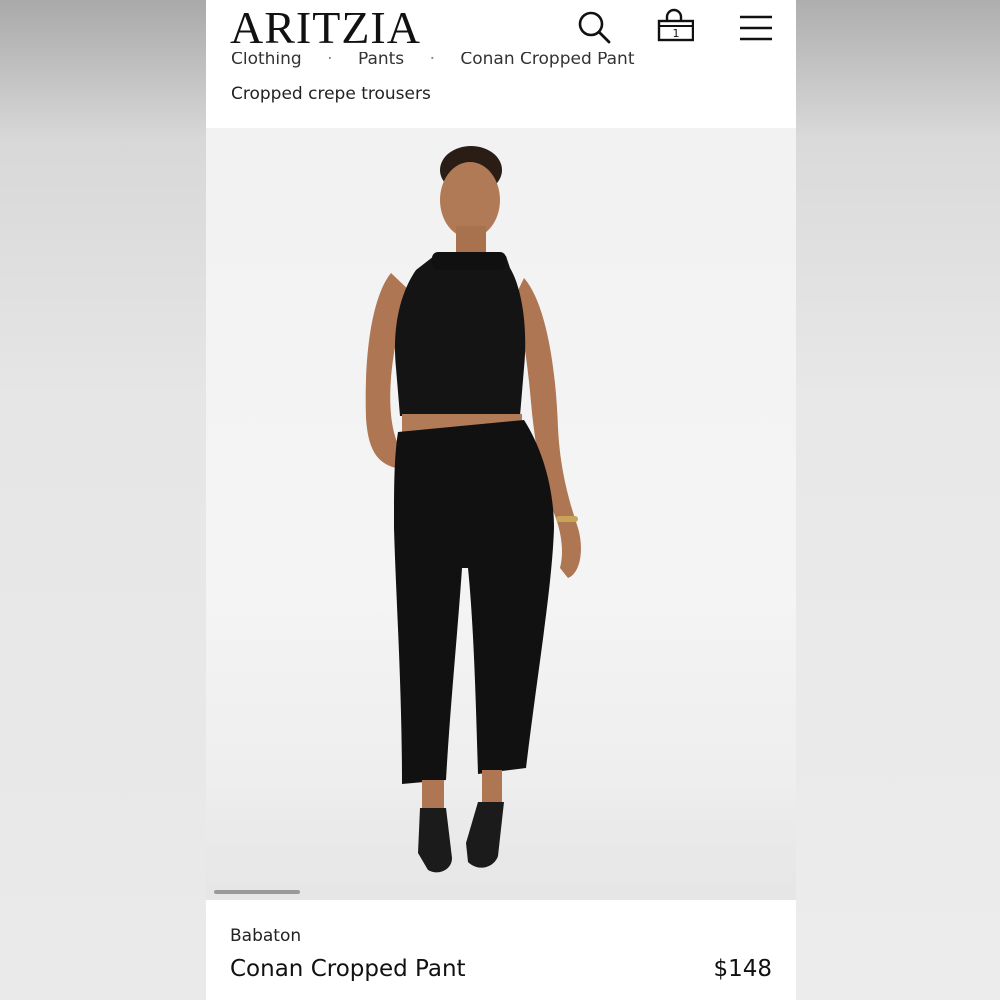  I want to click on product-brand: Babaton, so click(265, 936).